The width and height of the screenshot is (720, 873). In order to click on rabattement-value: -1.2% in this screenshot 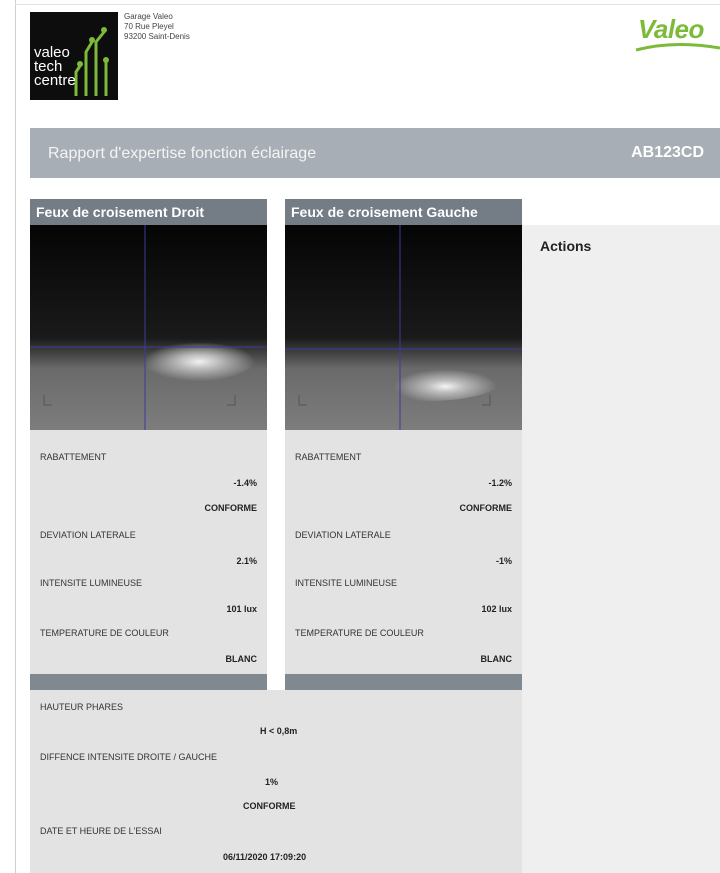, I will do `click(500, 483)`.